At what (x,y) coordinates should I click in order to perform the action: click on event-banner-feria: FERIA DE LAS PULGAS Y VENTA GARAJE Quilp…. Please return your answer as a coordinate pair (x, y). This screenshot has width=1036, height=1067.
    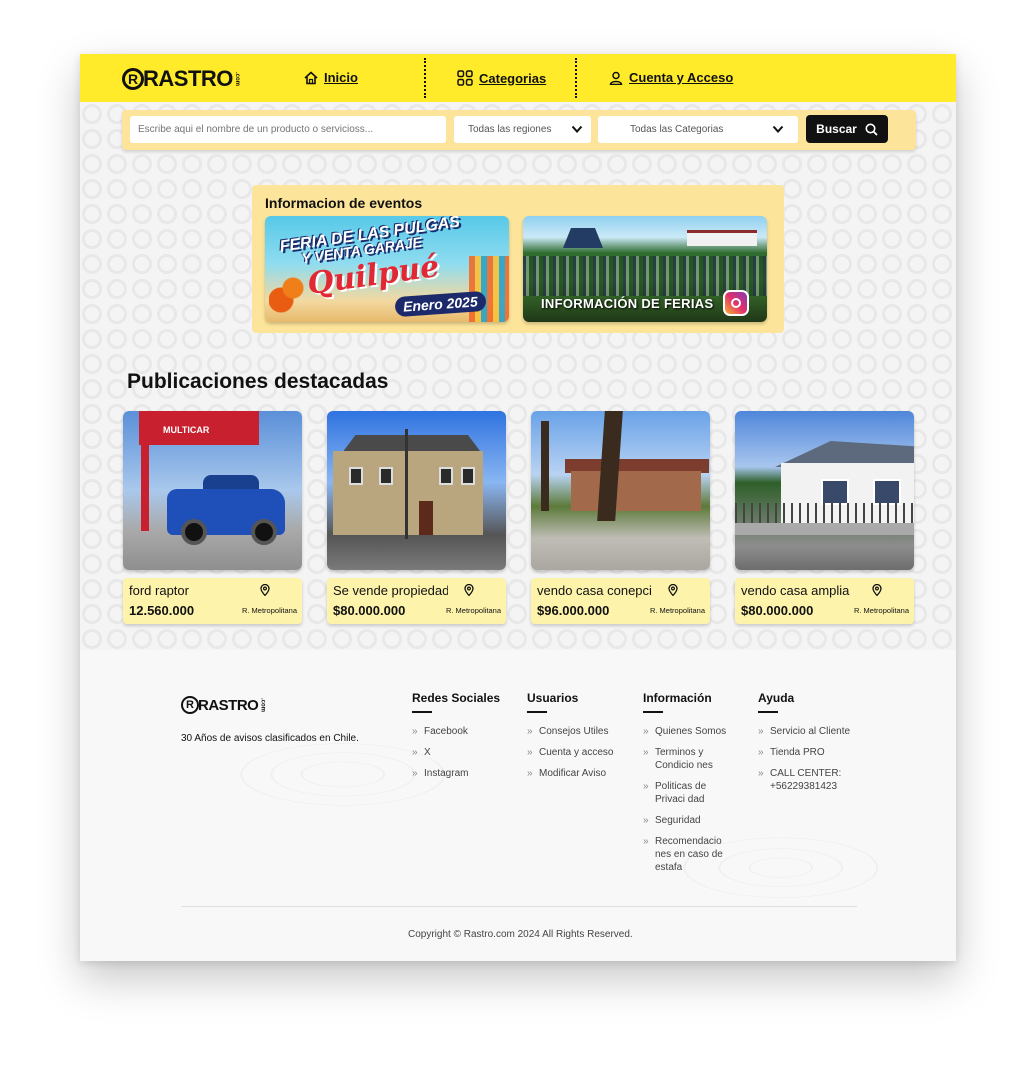
    Looking at the image, I should click on (387, 269).